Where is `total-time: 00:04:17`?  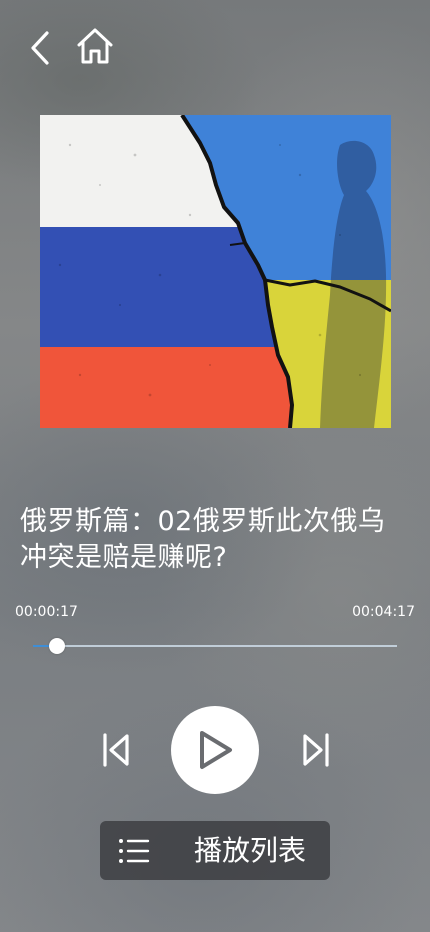 total-time: 00:04:17 is located at coordinates (383, 612).